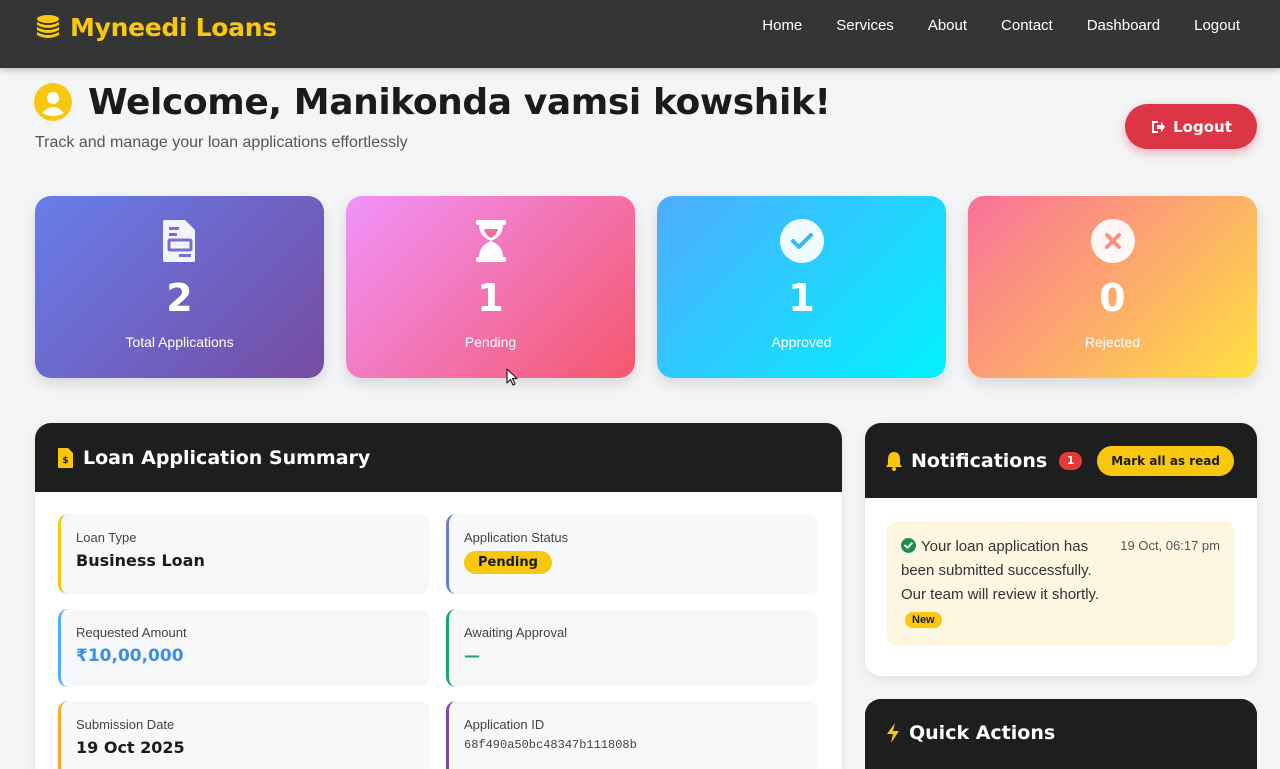 The image size is (1280, 769). What do you see at coordinates (106, 537) in the screenshot?
I see `field-label: Loan Type` at bounding box center [106, 537].